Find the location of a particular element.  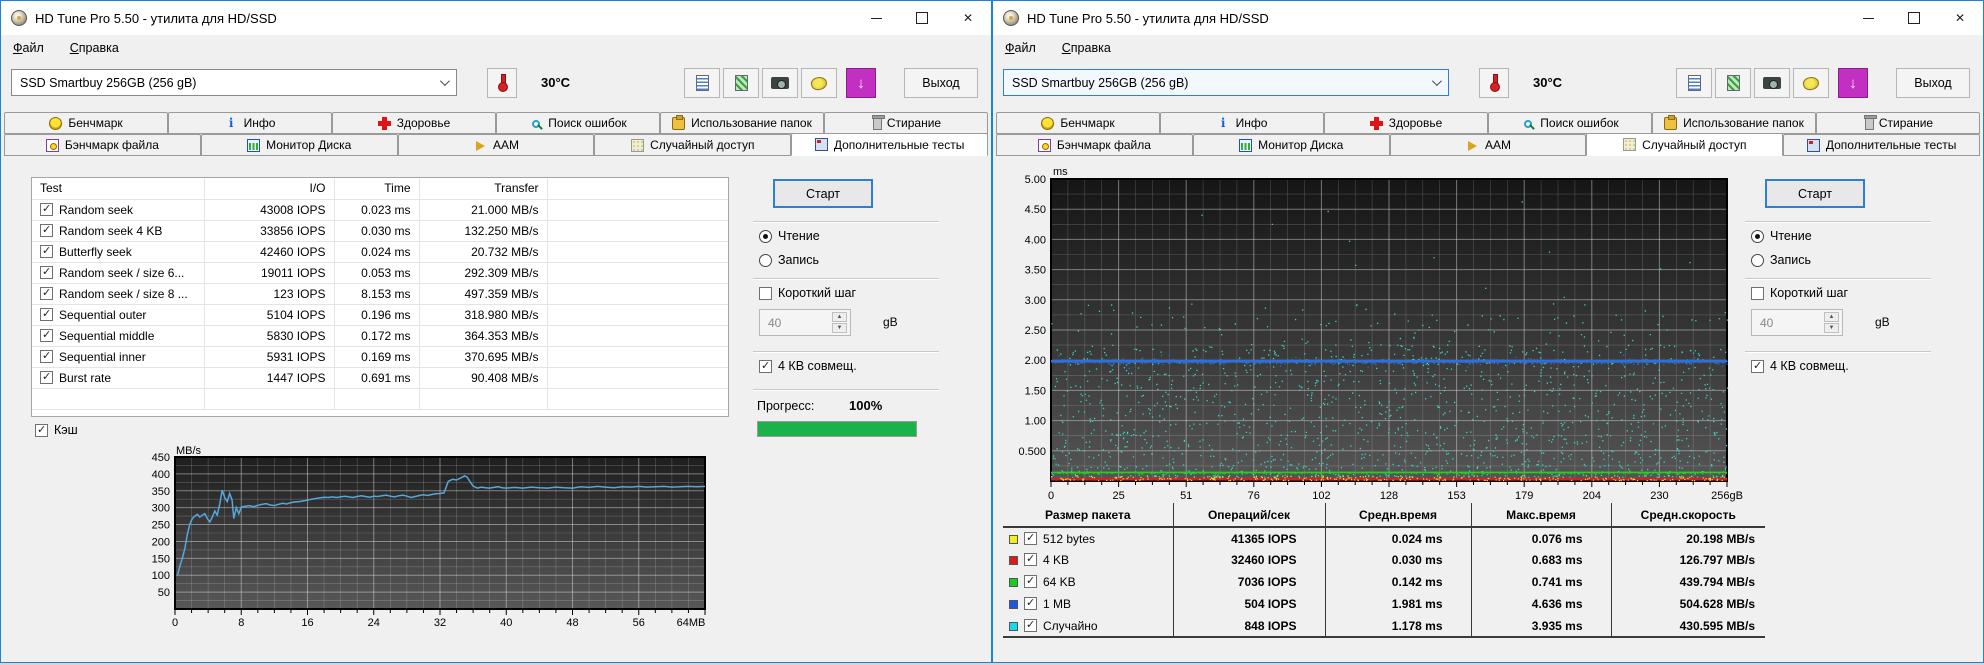

column-header: Макс.время is located at coordinates (1541, 515).